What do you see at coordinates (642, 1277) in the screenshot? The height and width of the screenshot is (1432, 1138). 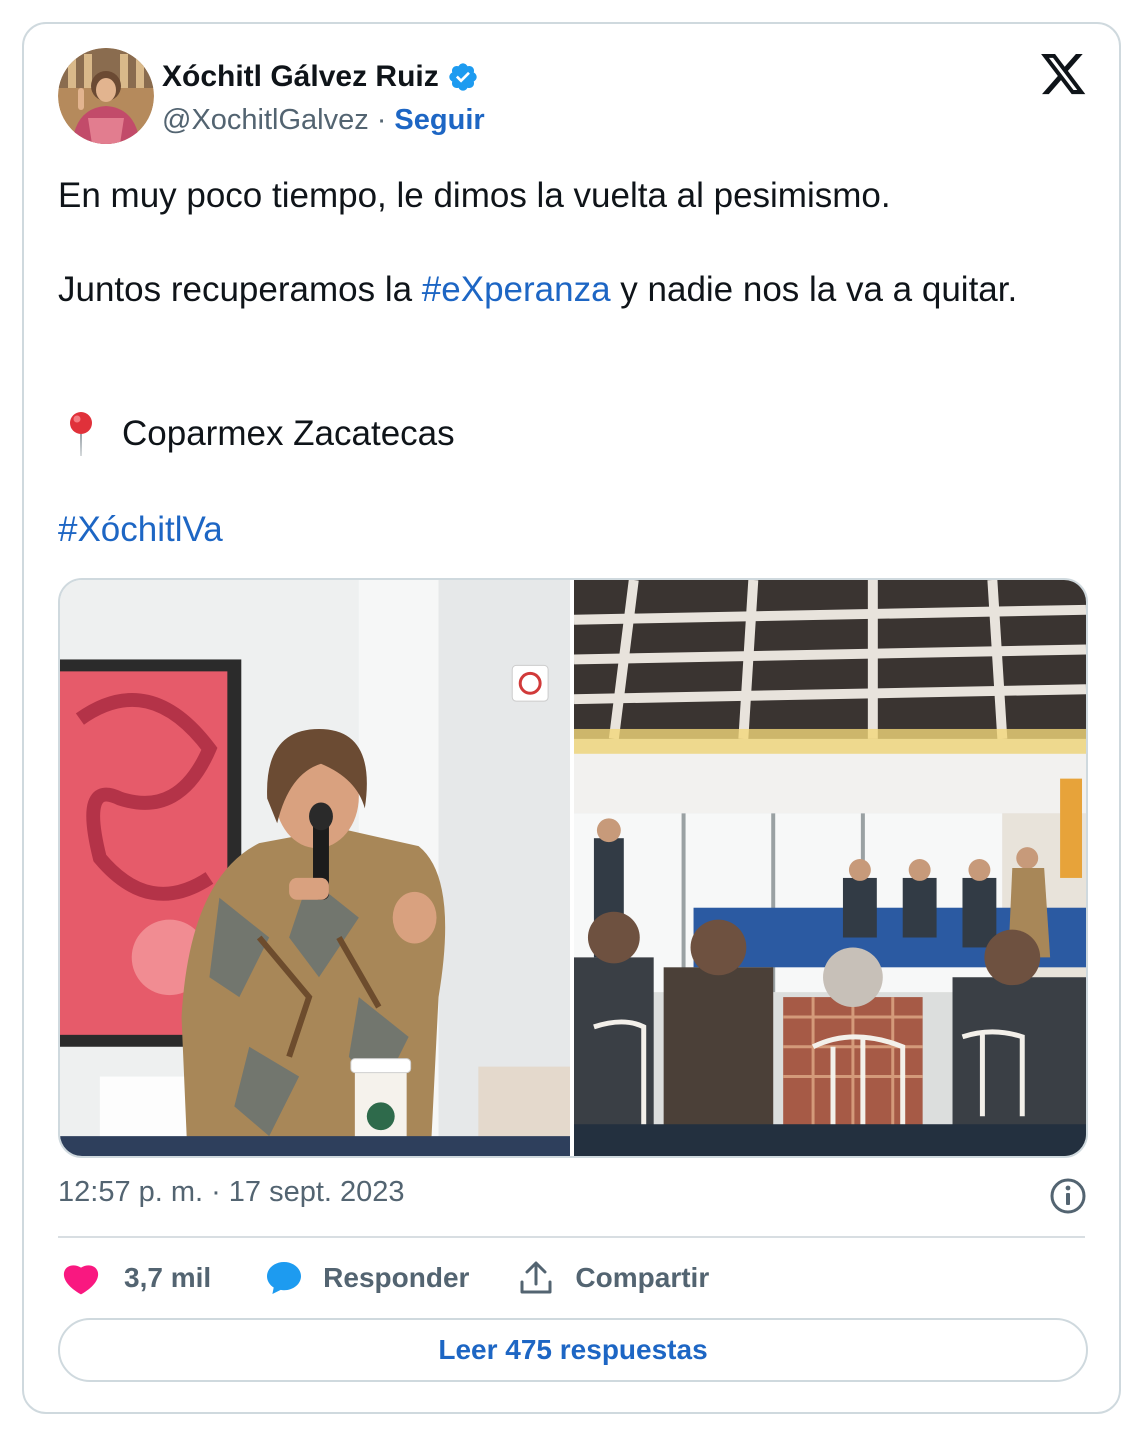 I see `share-label: Compartir` at bounding box center [642, 1277].